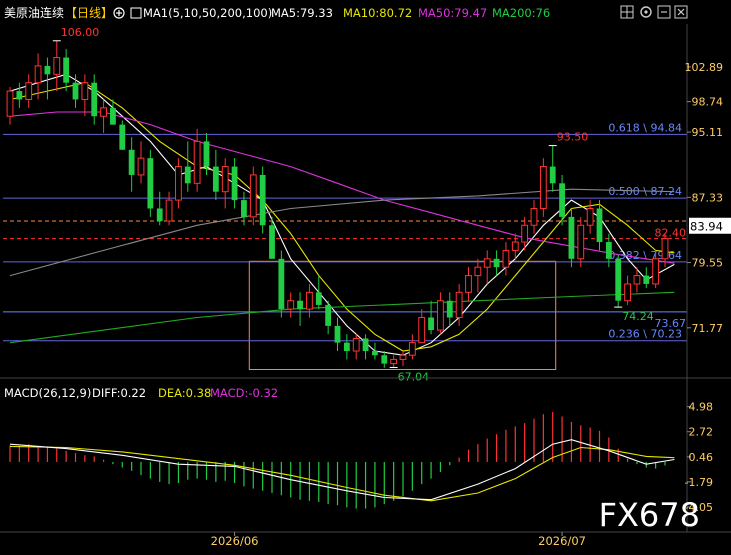 The width and height of the screenshot is (731, 555). Describe the element at coordinates (414, 376) in the screenshot. I see `extreme-price-label: 67.04` at that location.